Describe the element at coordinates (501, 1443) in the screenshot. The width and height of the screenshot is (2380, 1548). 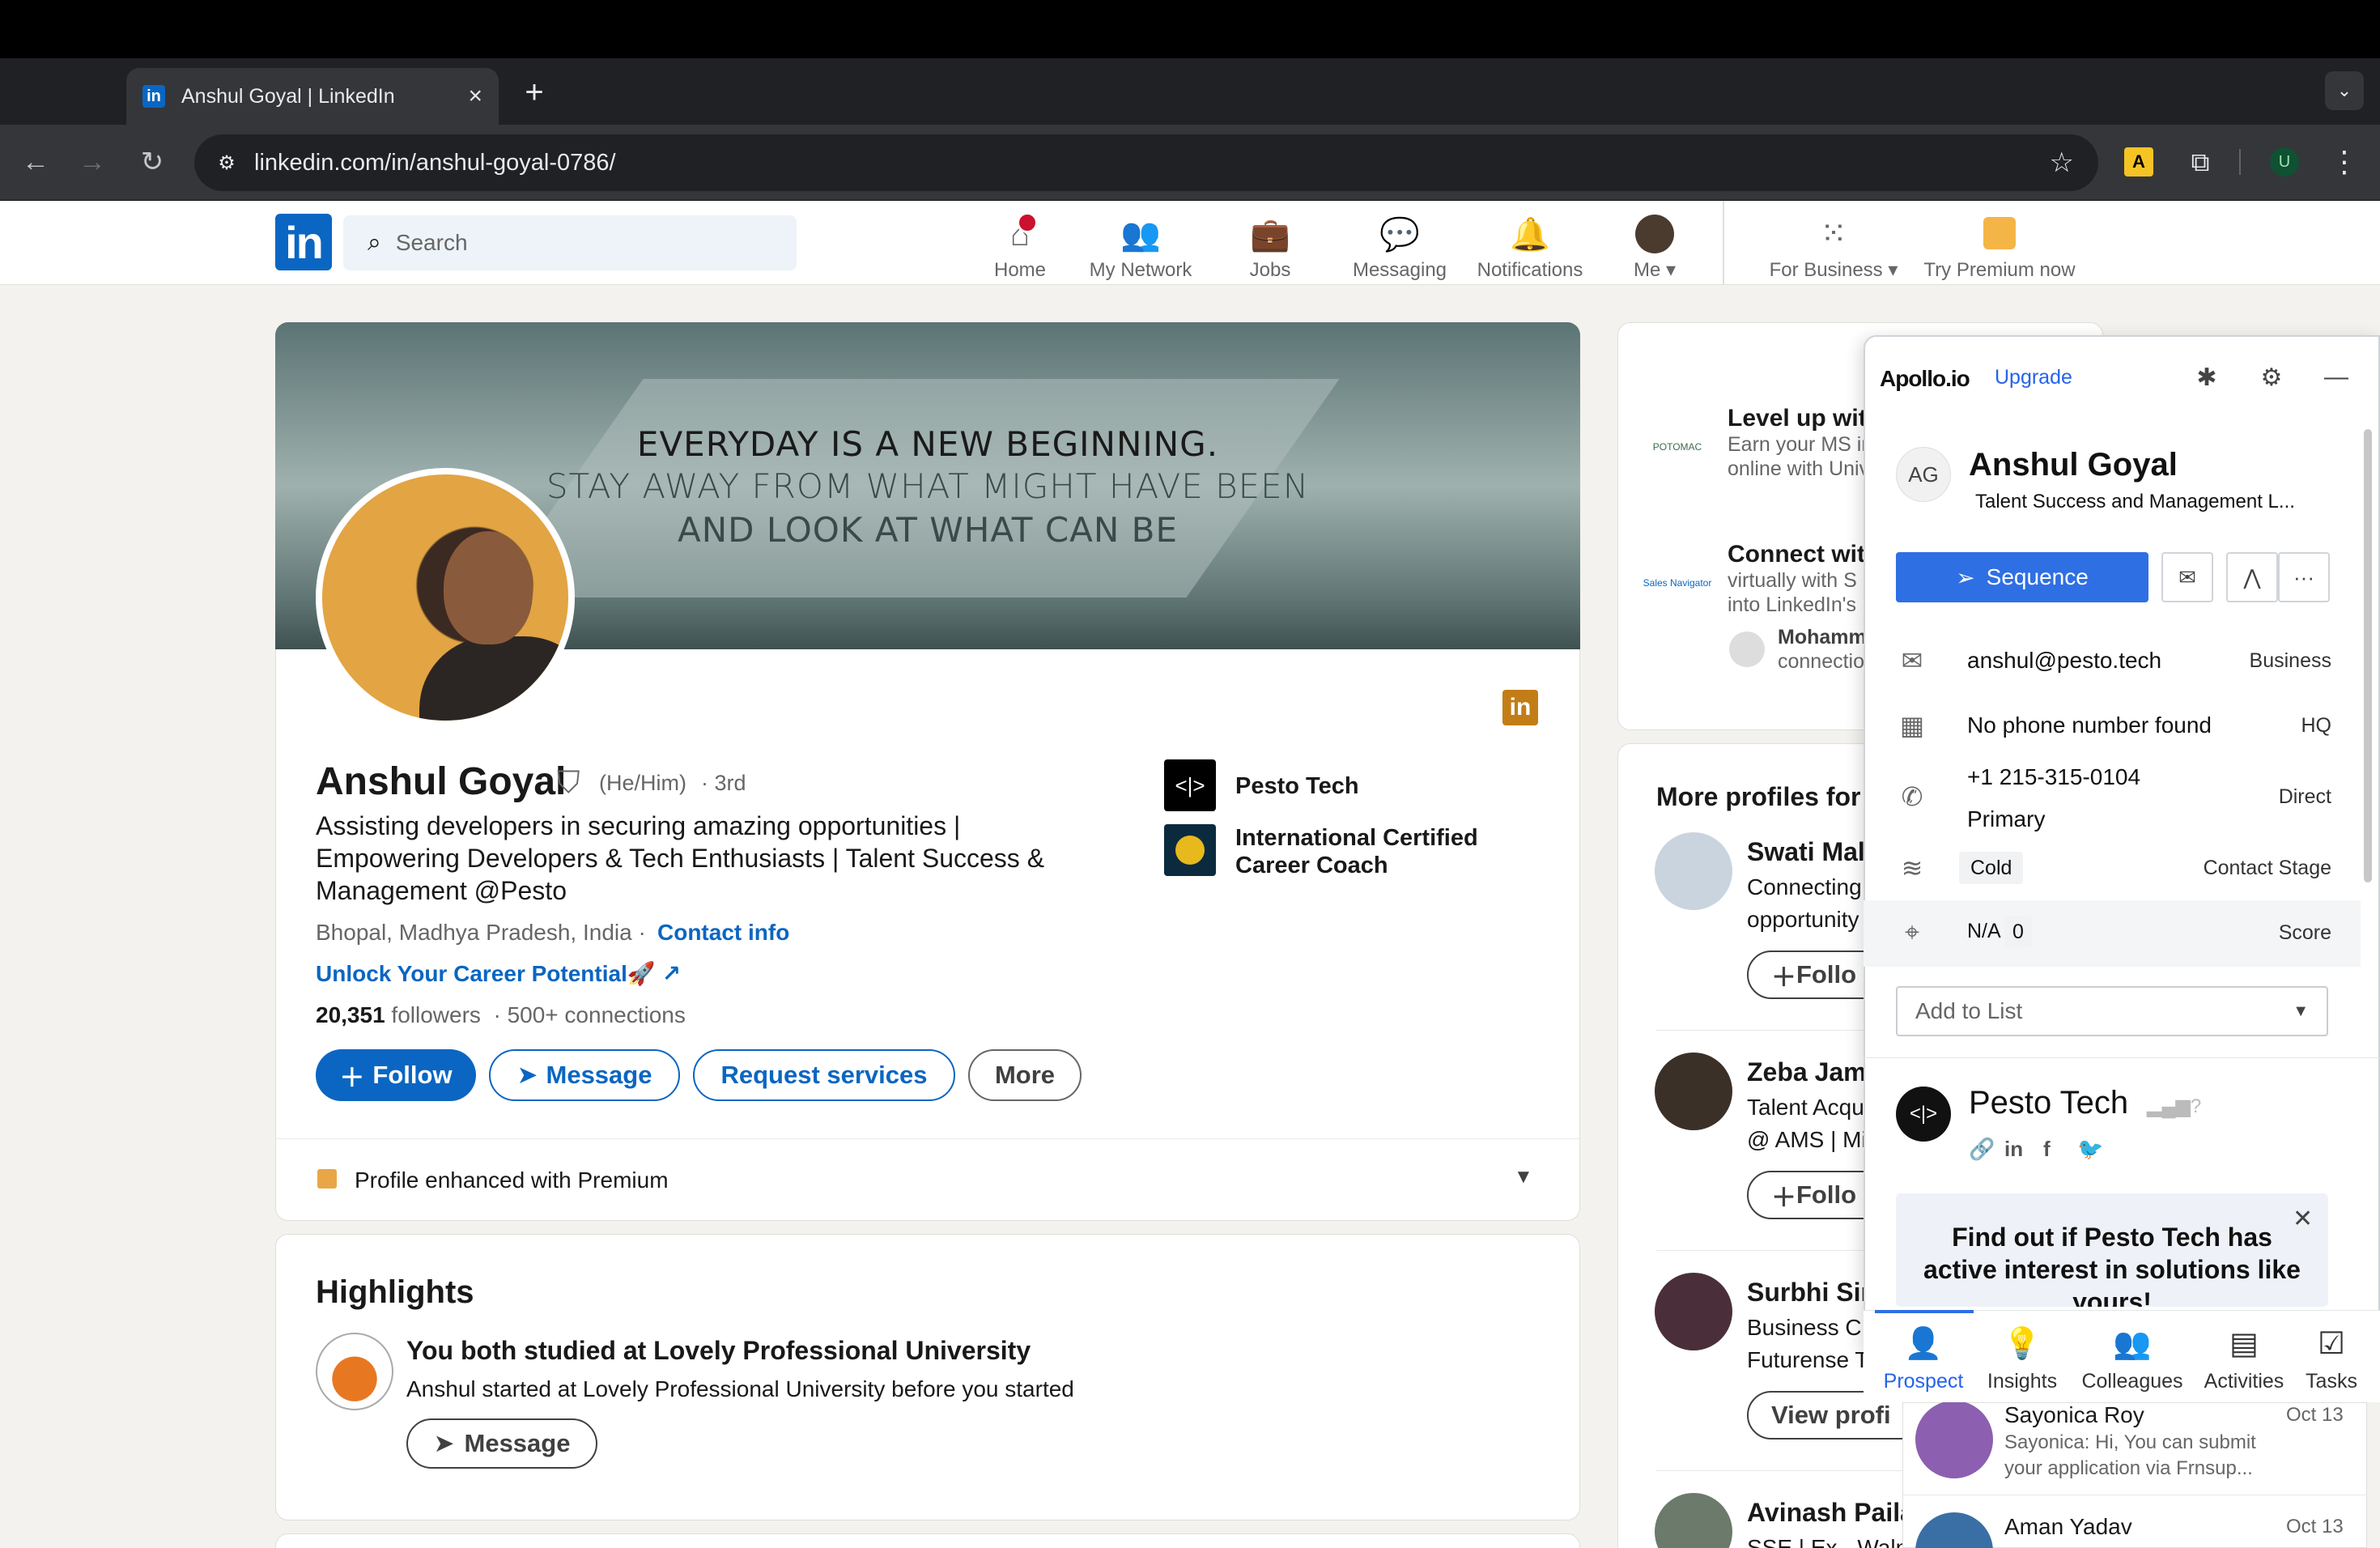
I see `highlight-message-button: ➤ Message` at that location.